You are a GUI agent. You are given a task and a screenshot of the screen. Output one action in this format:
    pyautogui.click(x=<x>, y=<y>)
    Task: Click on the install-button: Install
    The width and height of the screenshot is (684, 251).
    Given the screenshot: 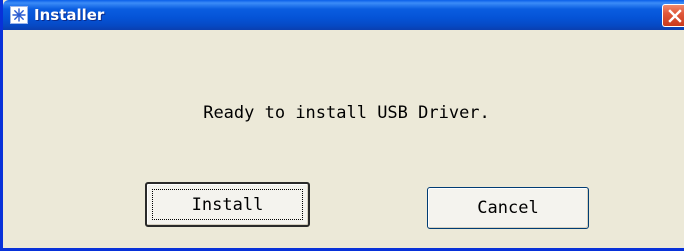 What is the action you would take?
    pyautogui.click(x=227, y=204)
    